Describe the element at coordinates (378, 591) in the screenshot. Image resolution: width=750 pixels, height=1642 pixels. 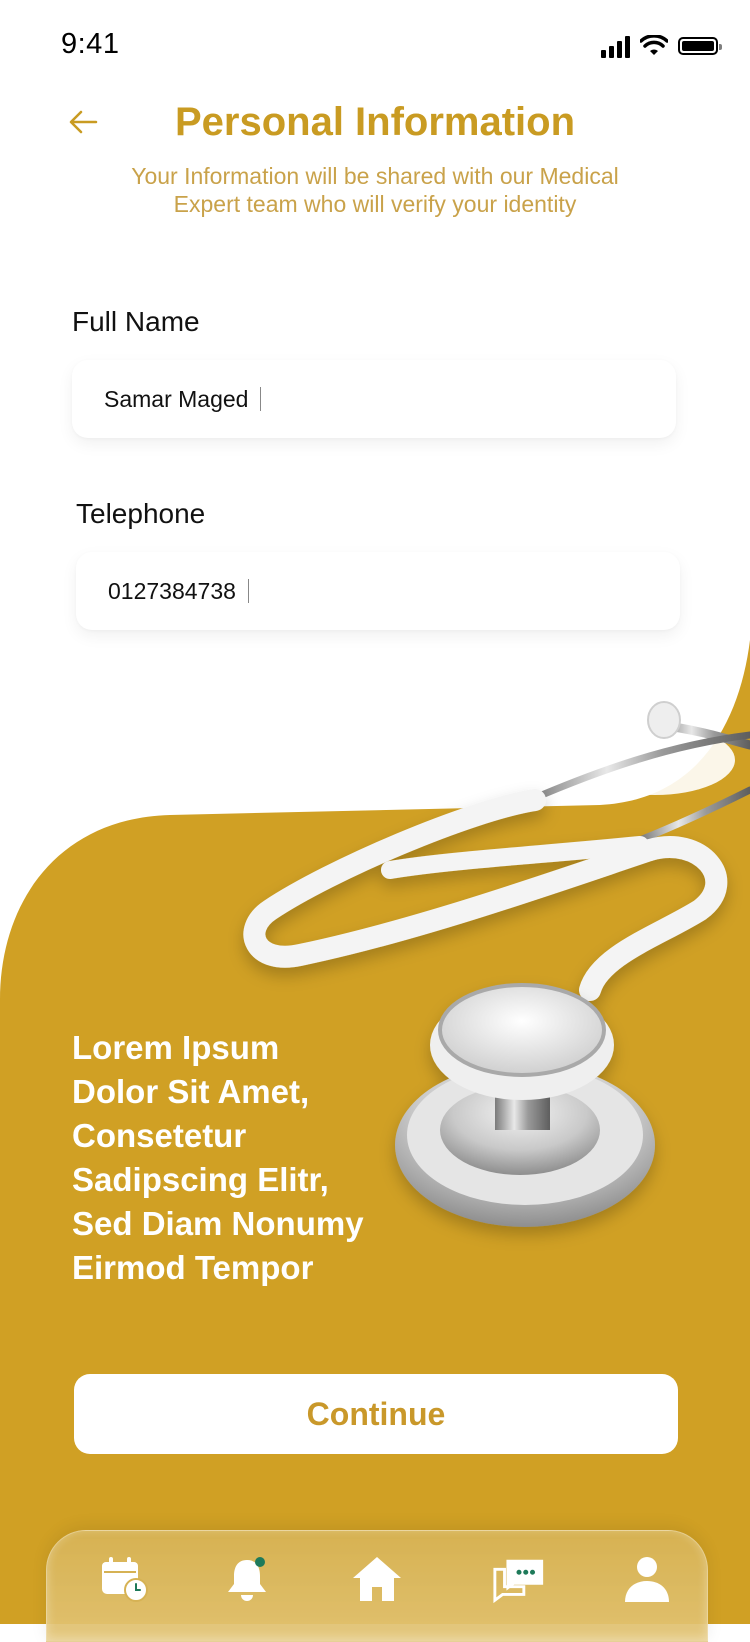
I see `telephone-field: 0127384738` at that location.